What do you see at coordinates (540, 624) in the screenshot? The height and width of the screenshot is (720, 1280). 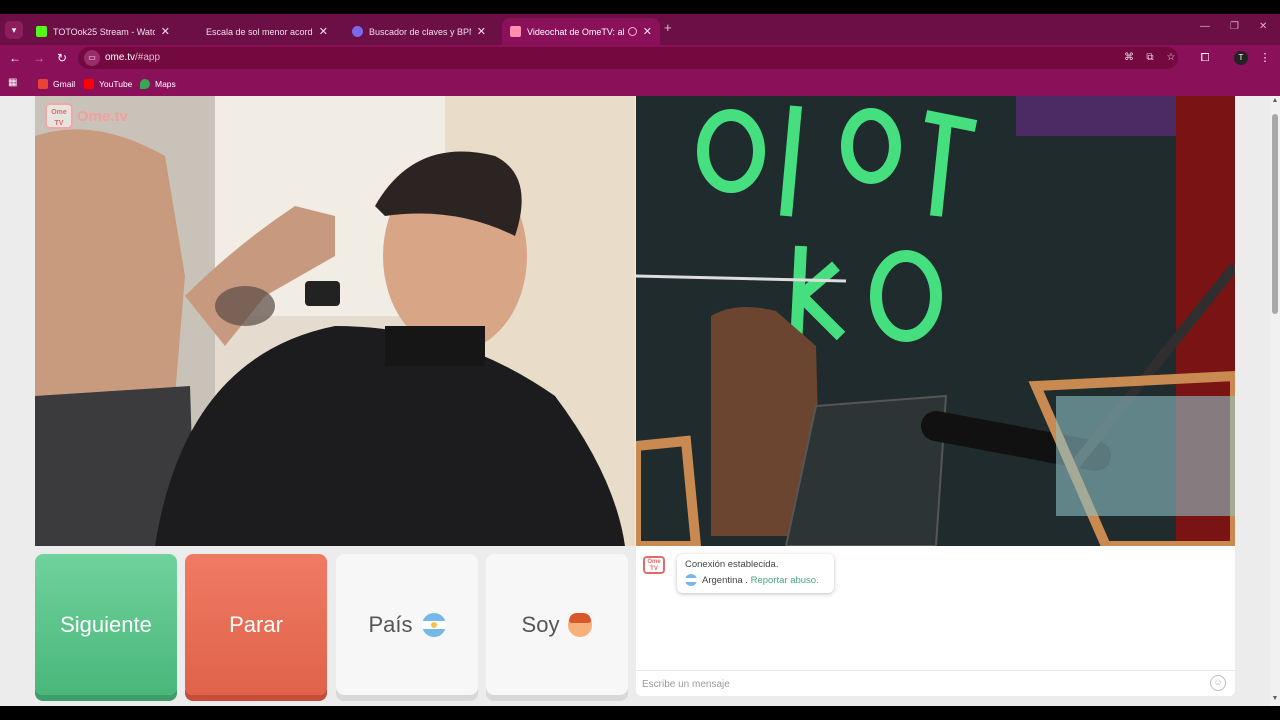 I see `gender-label: Soy` at bounding box center [540, 624].